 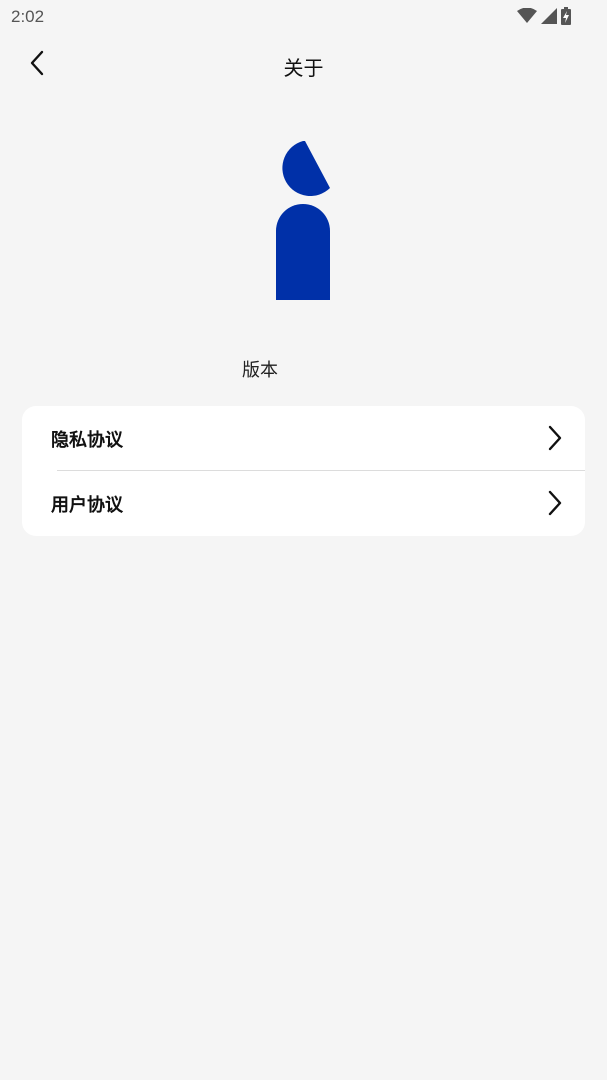 I want to click on wifi-icon, so click(x=527, y=16).